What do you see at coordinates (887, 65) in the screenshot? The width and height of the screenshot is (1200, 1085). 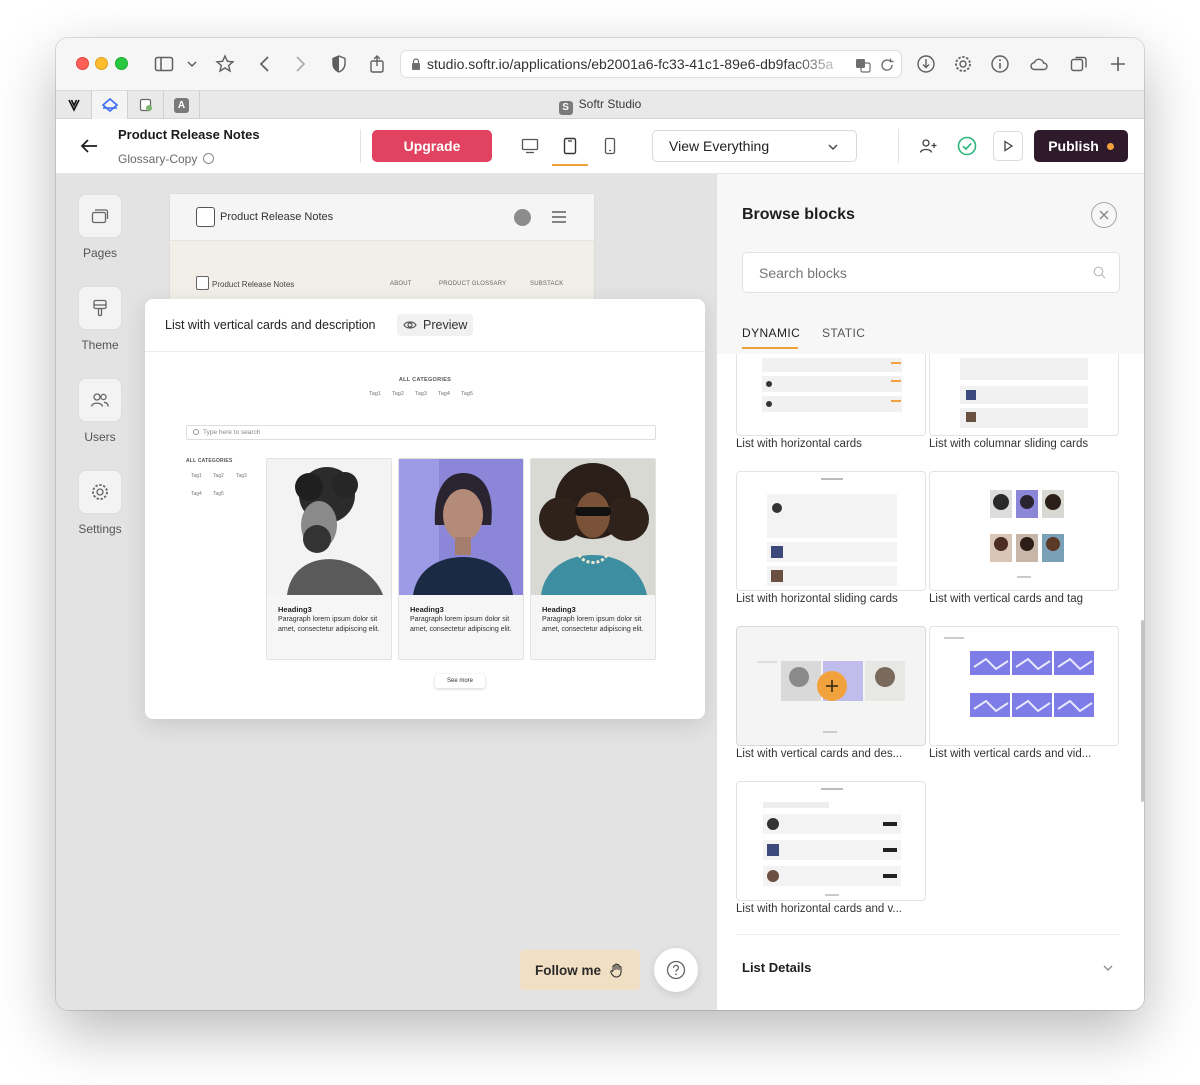 I see `reload-icon` at bounding box center [887, 65].